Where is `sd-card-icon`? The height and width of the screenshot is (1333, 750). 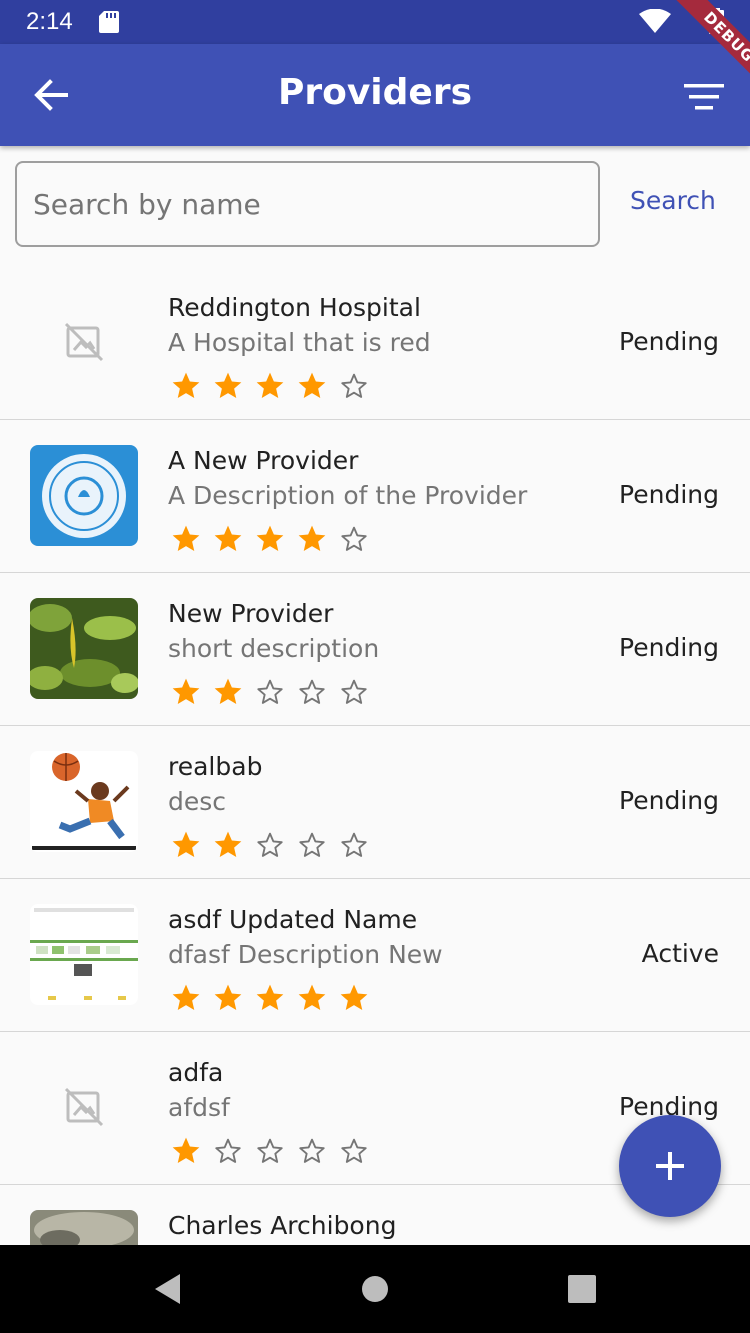
sd-card-icon is located at coordinates (109, 22).